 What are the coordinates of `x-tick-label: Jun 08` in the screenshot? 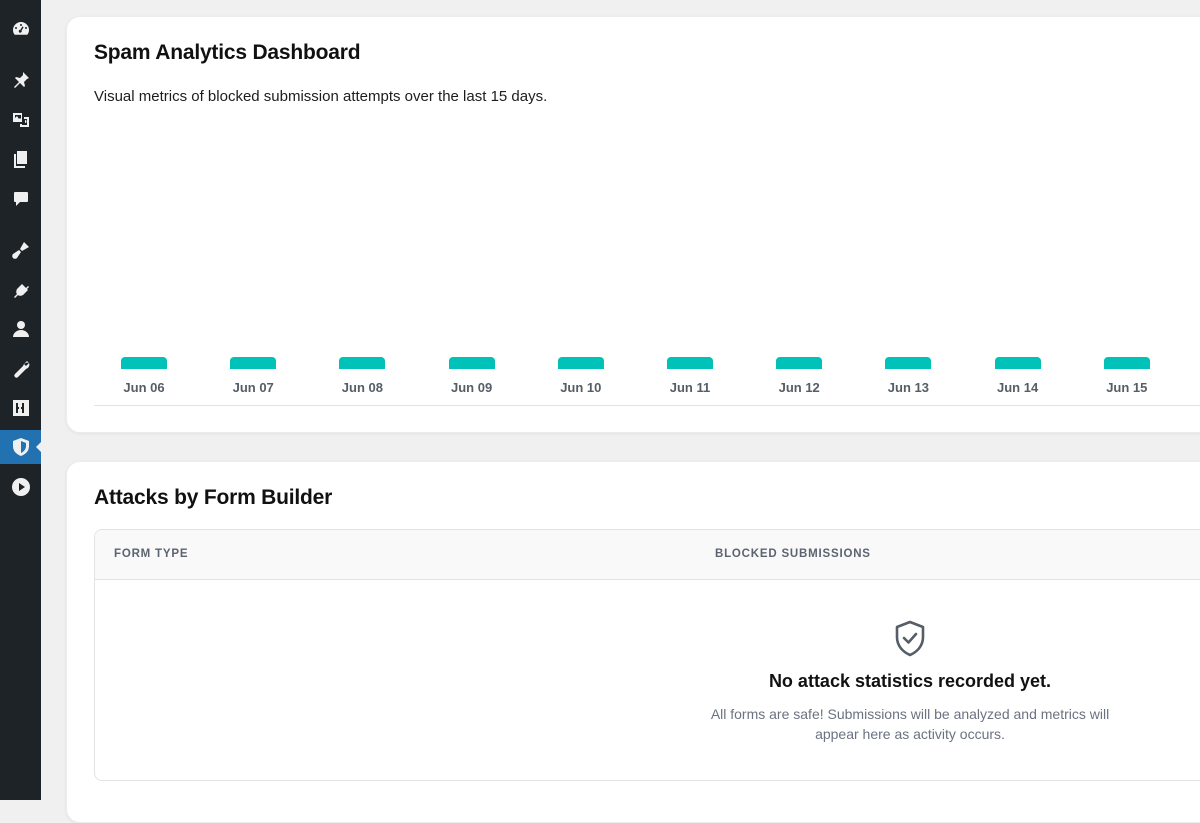 It's located at (362, 387).